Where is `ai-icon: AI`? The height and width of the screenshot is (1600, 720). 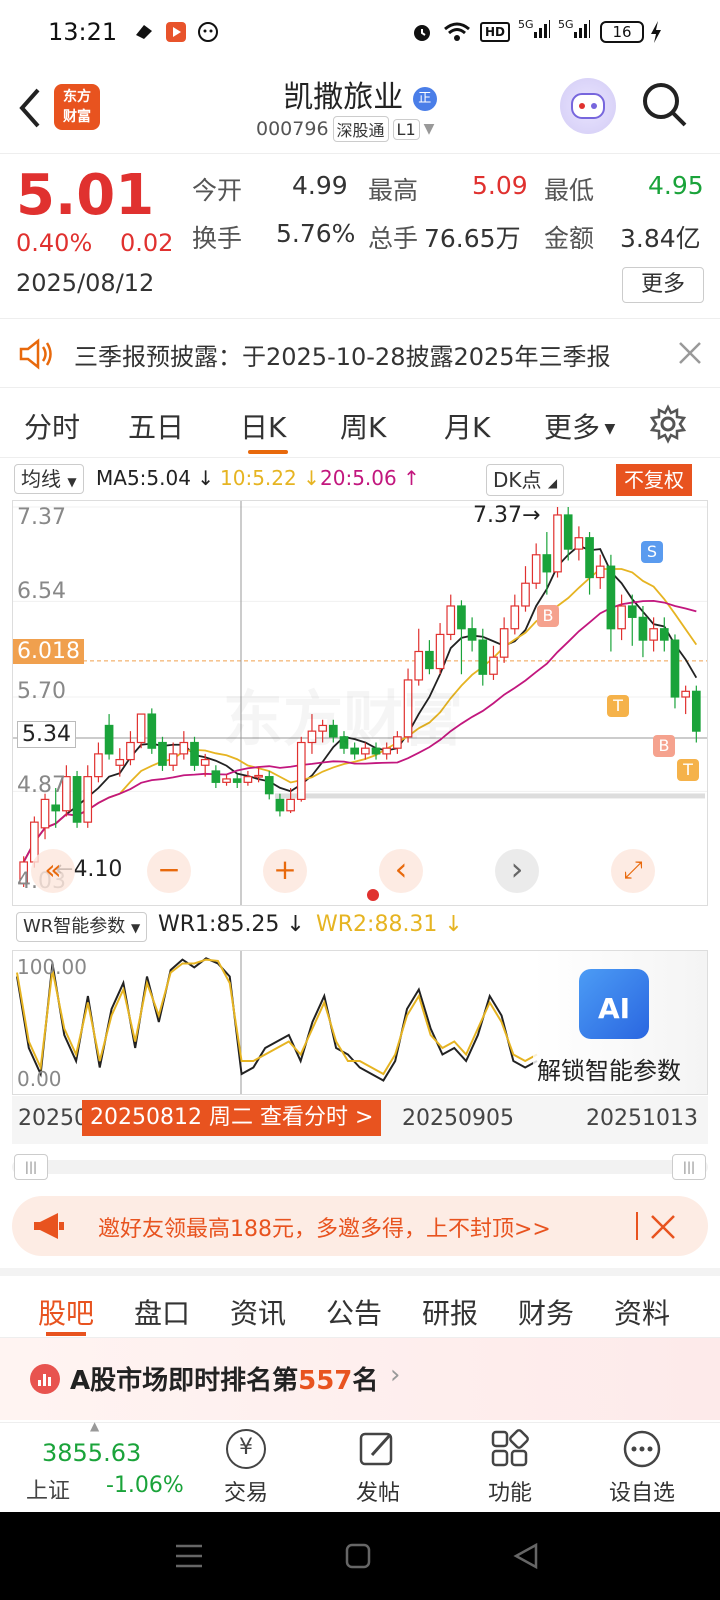
ai-icon: AI is located at coordinates (614, 1004).